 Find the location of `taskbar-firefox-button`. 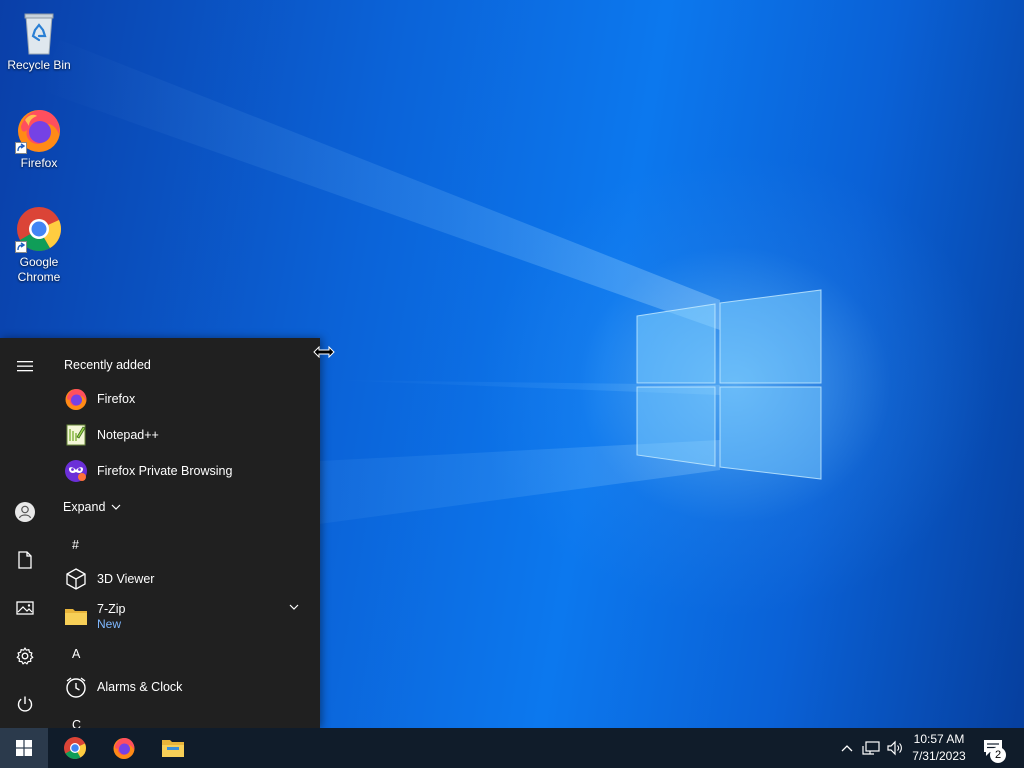

taskbar-firefox-button is located at coordinates (124, 748).